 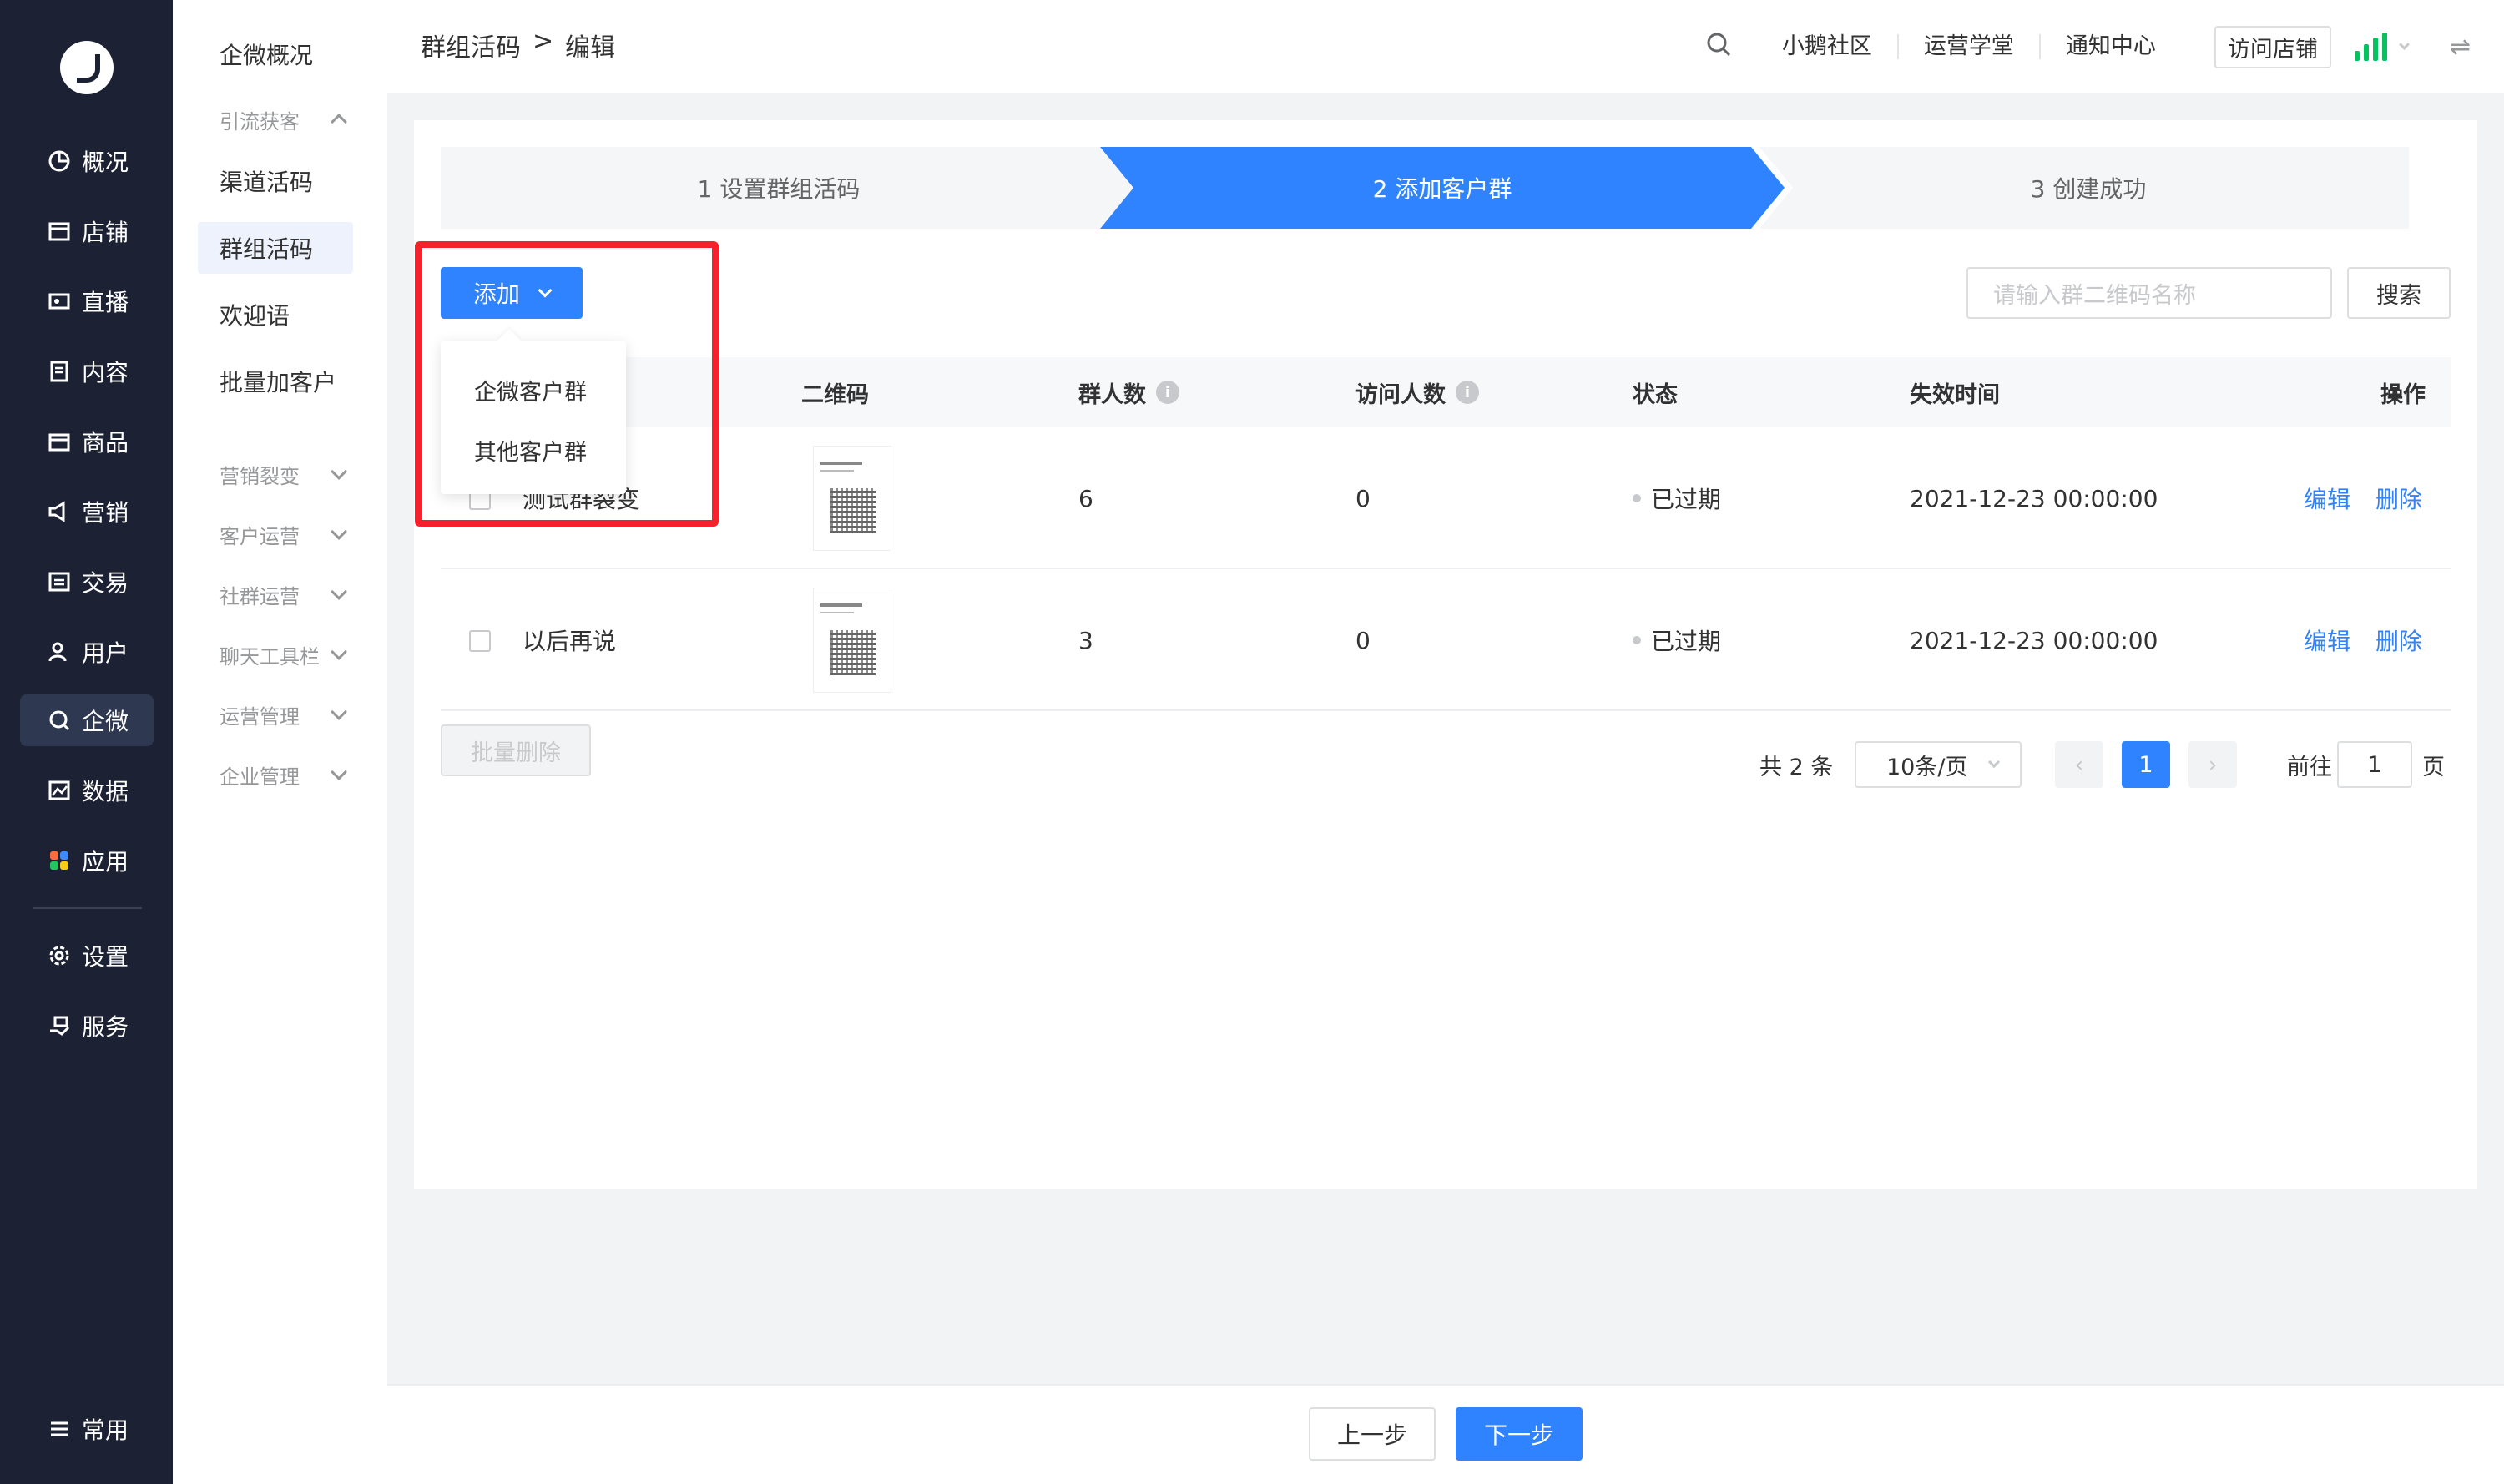 What do you see at coordinates (1519, 1434) in the screenshot?
I see `next-step-button: 下一步` at bounding box center [1519, 1434].